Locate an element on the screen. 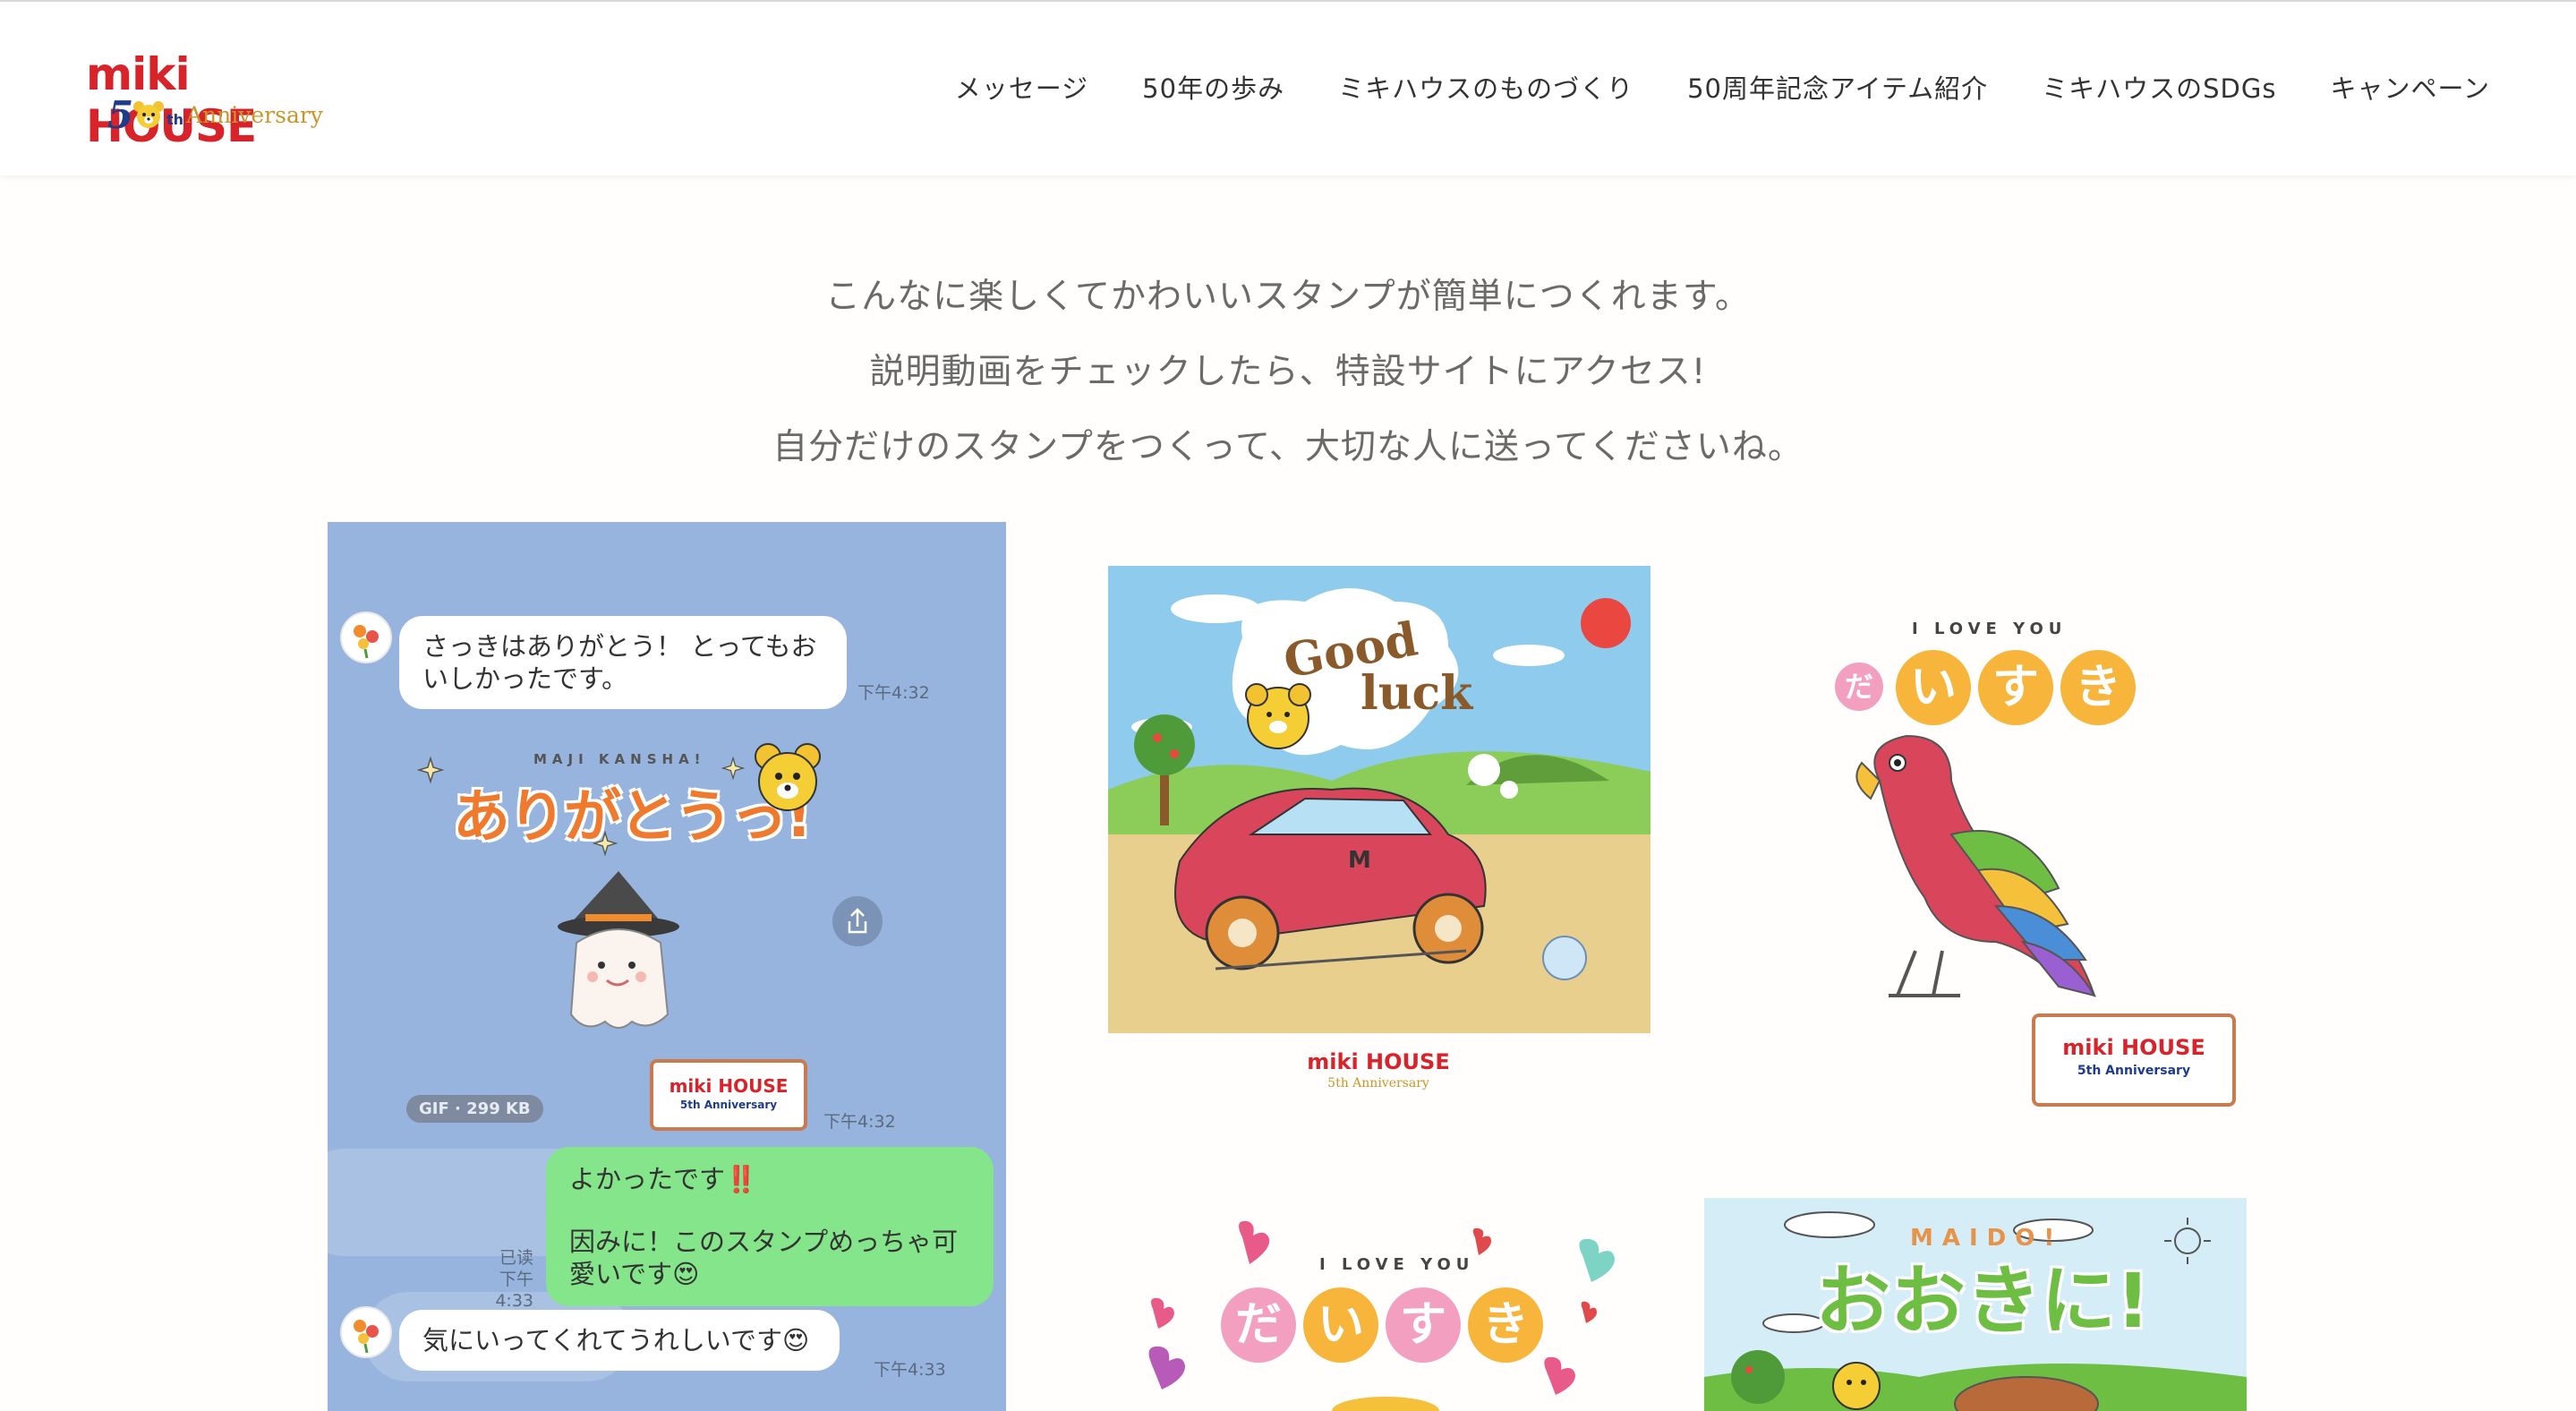 Image resolution: width=2576 pixels, height=1411 pixels. nav-anniversary-items: 50周年記念アイテム紹介 is located at coordinates (1837, 87).